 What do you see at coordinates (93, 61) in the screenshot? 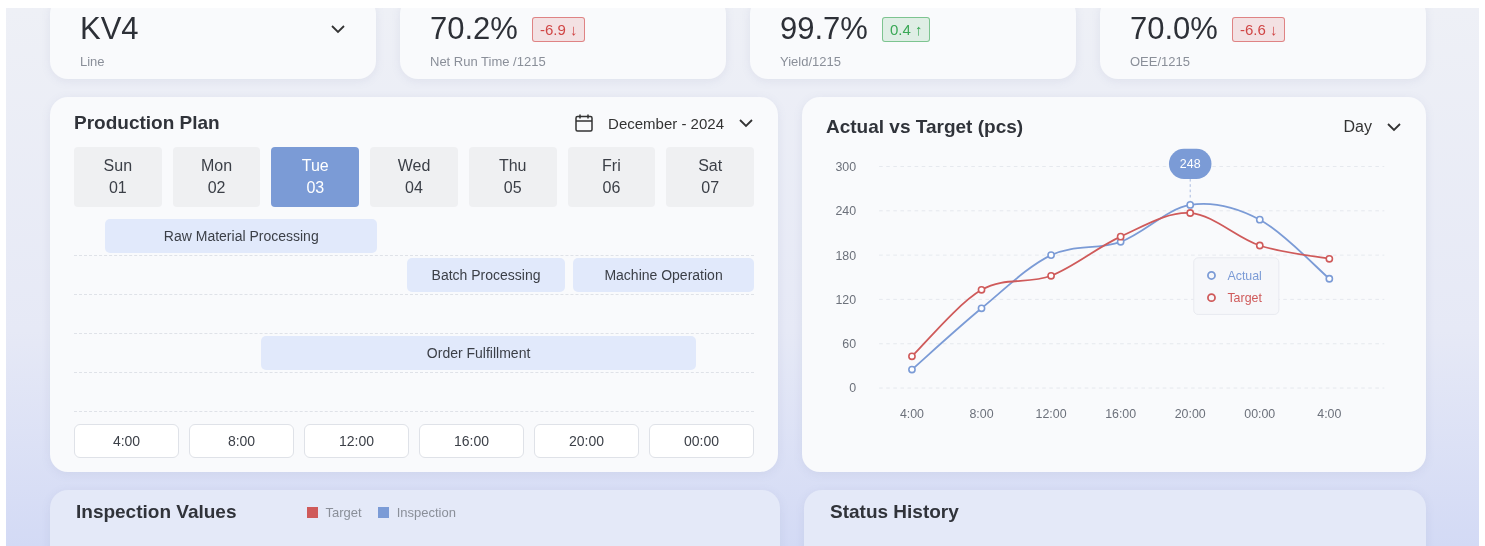
I see `kpi-label: Line` at bounding box center [93, 61].